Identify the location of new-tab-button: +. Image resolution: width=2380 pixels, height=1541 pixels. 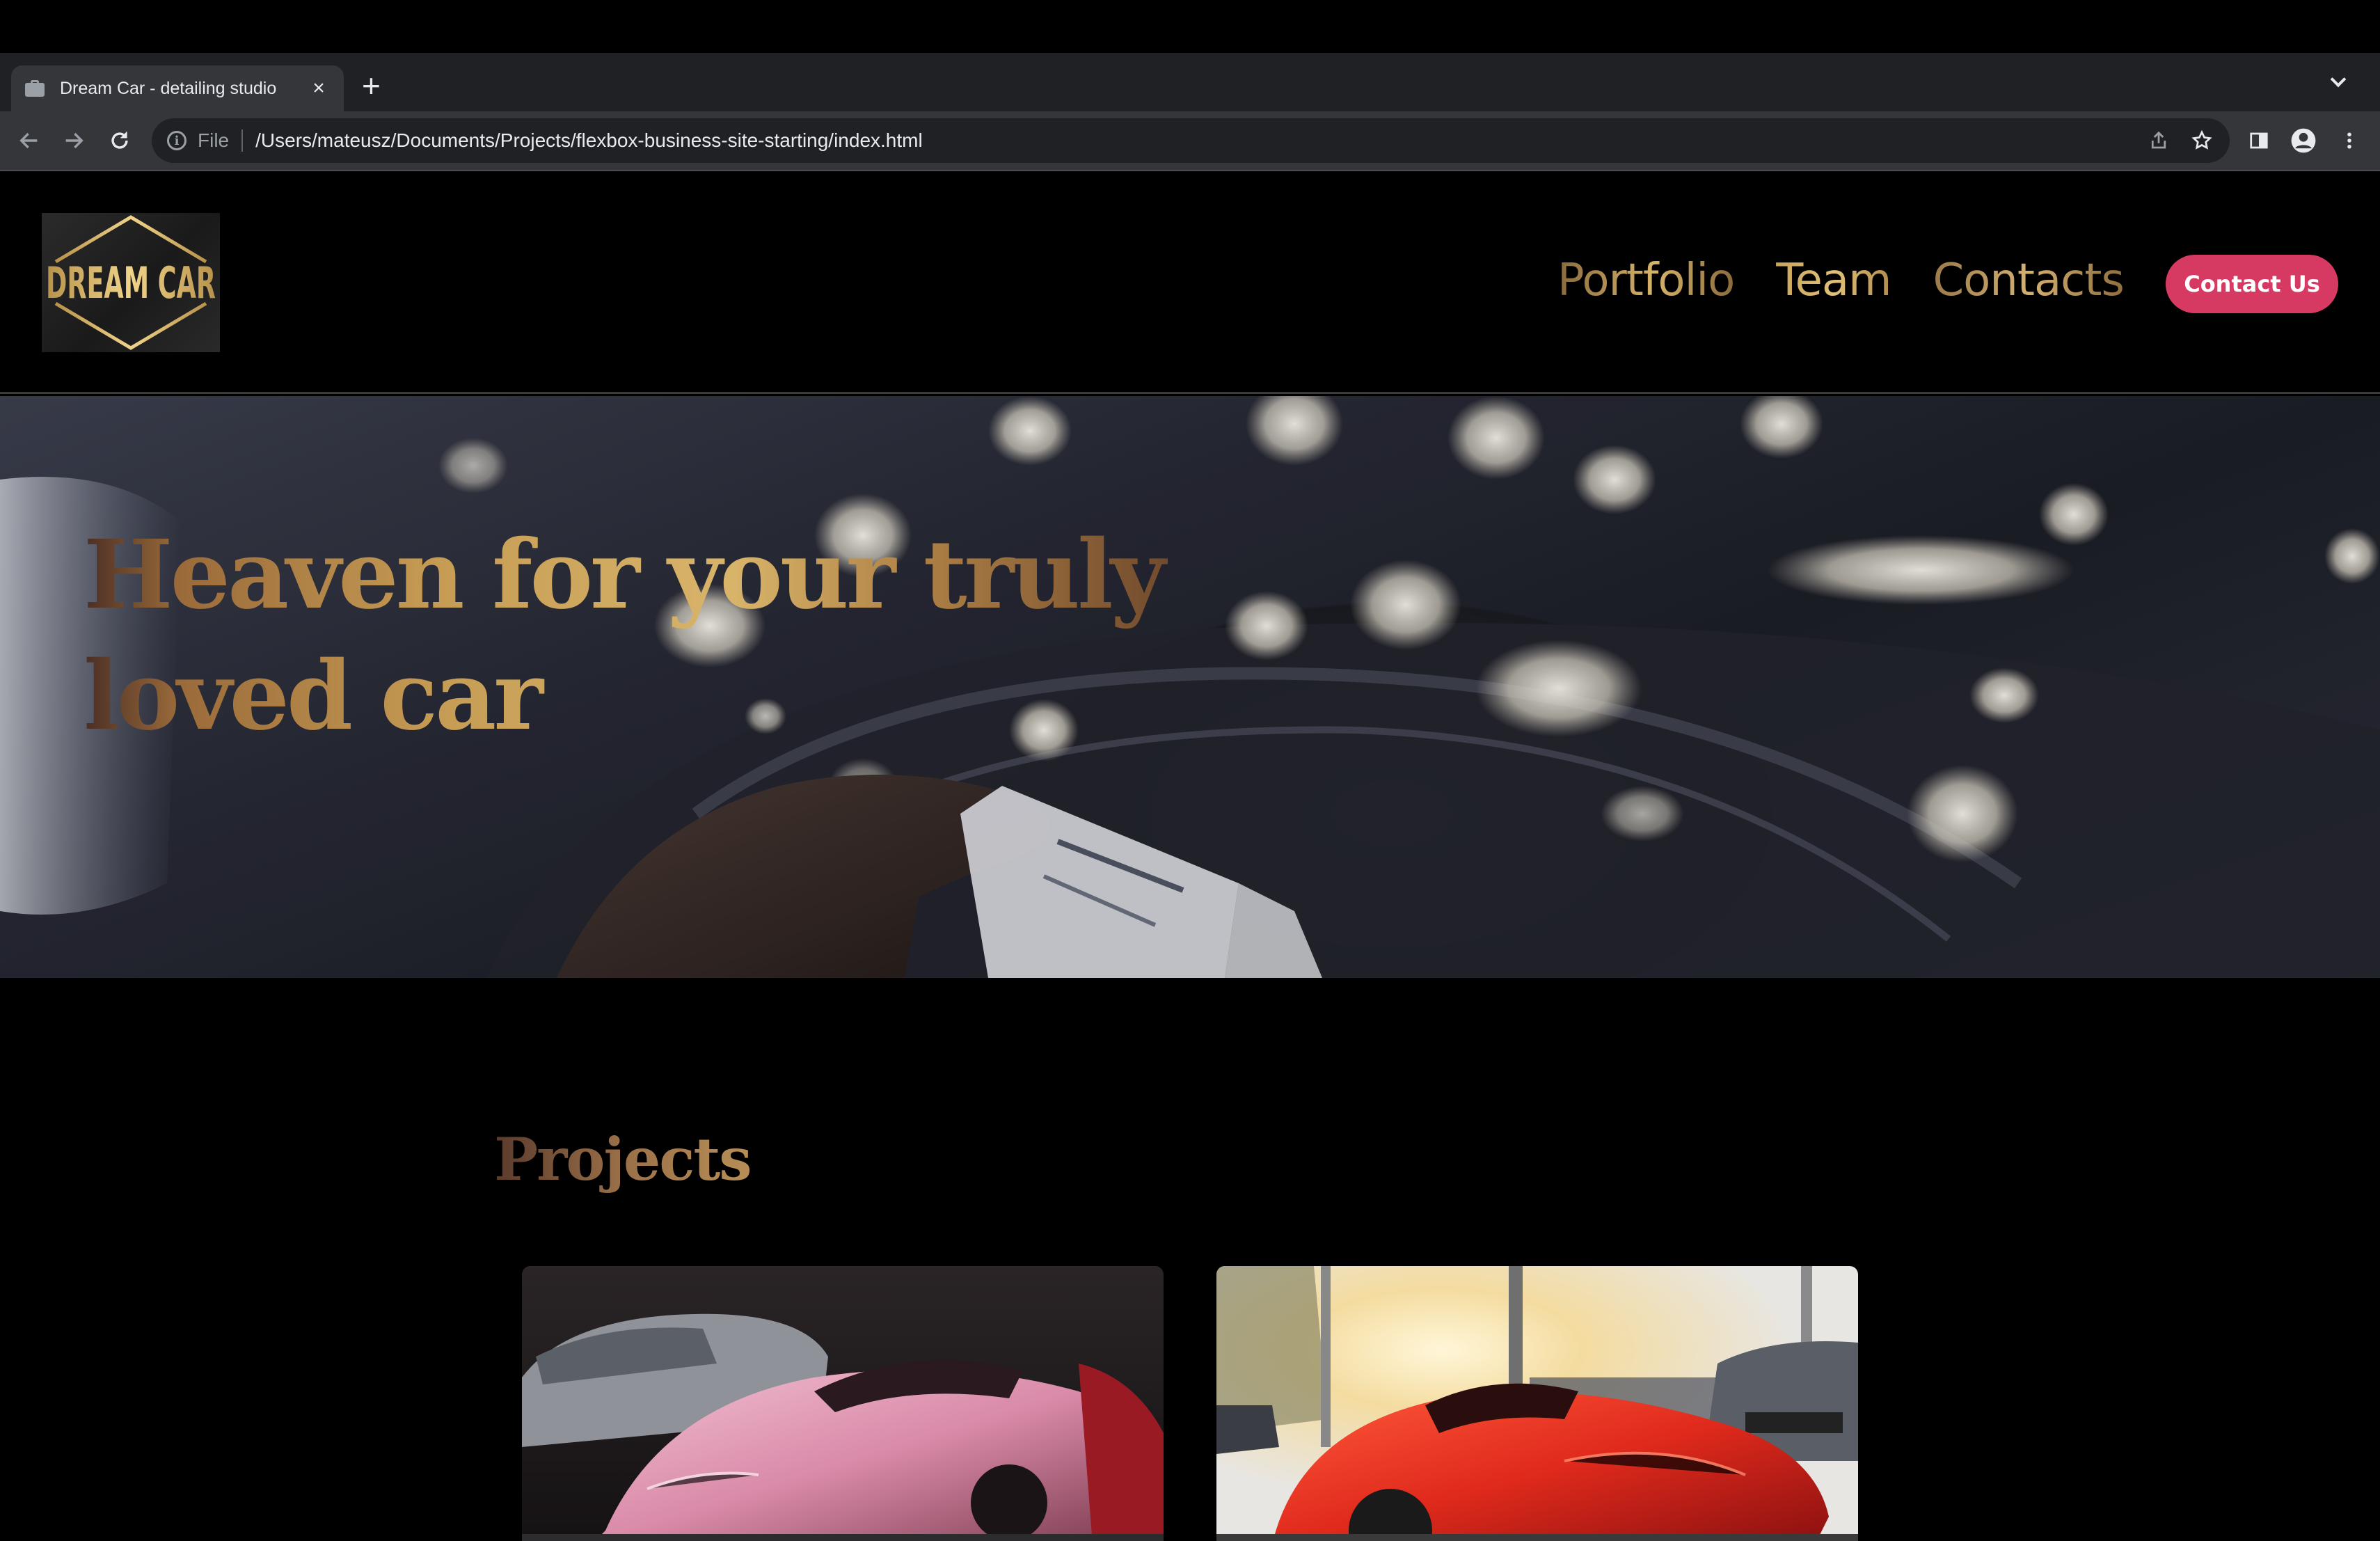
(371, 86).